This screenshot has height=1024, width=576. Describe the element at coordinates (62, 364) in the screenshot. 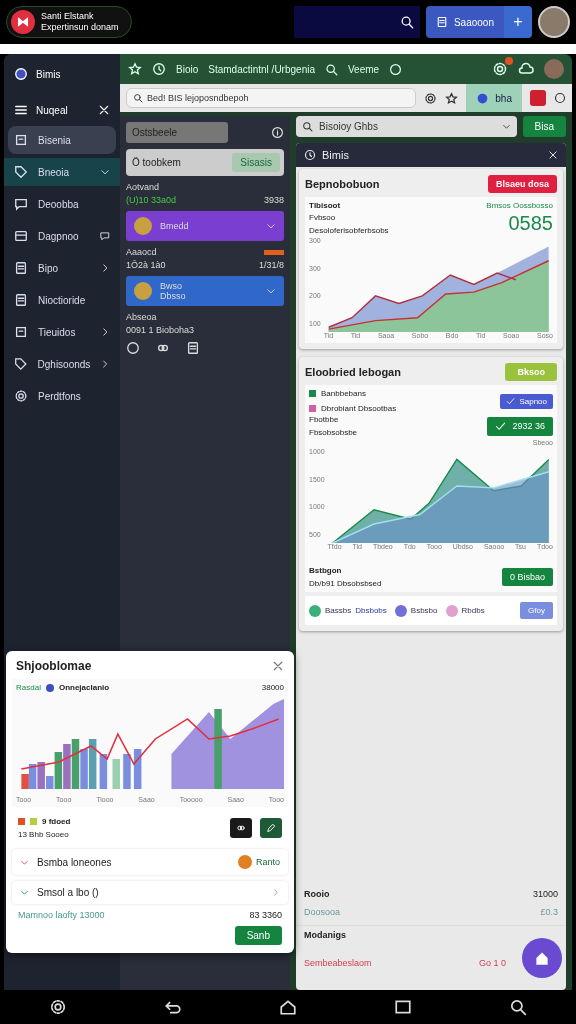

I see `sidebar-item: Dghisoonds` at that location.